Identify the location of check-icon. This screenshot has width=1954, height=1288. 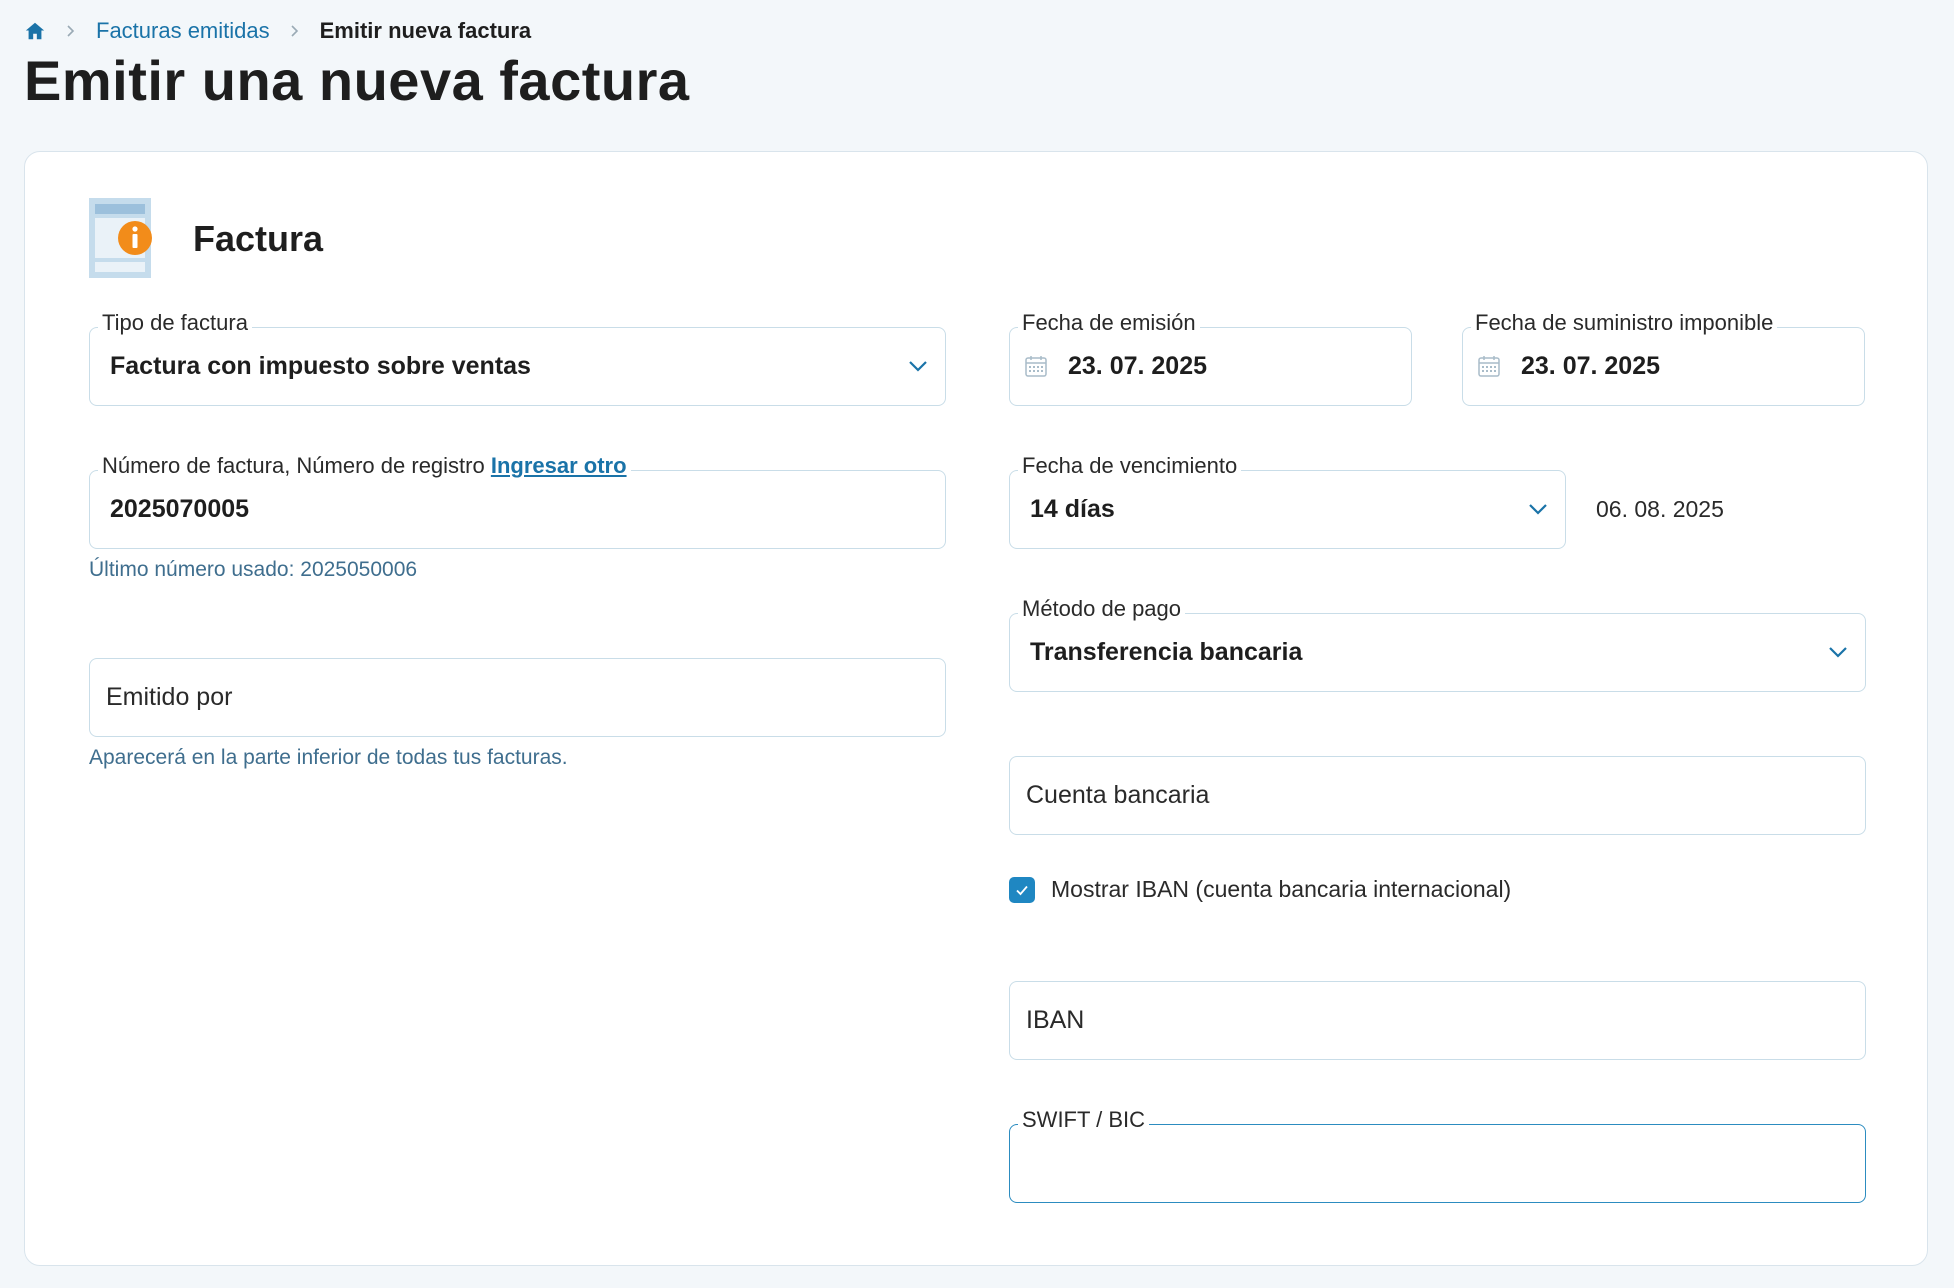
(1022, 890).